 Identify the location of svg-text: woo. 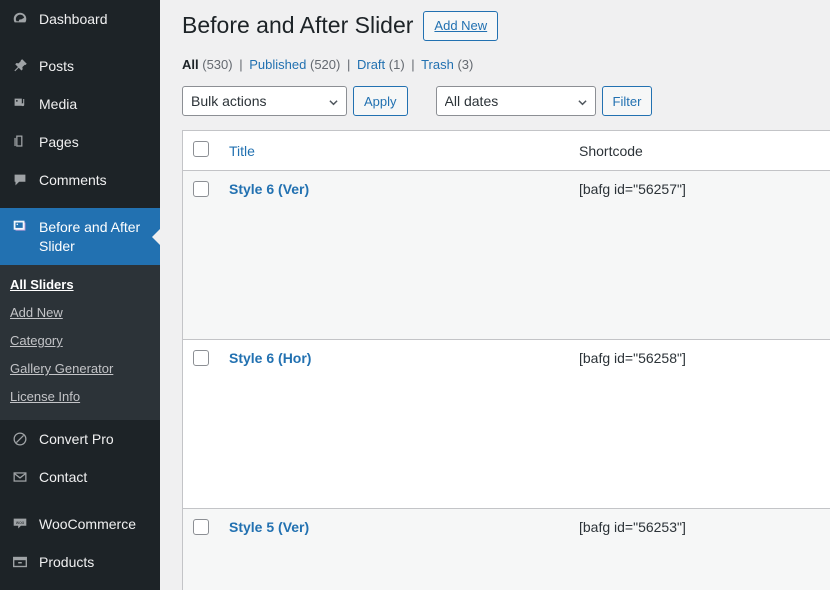
(20, 522).